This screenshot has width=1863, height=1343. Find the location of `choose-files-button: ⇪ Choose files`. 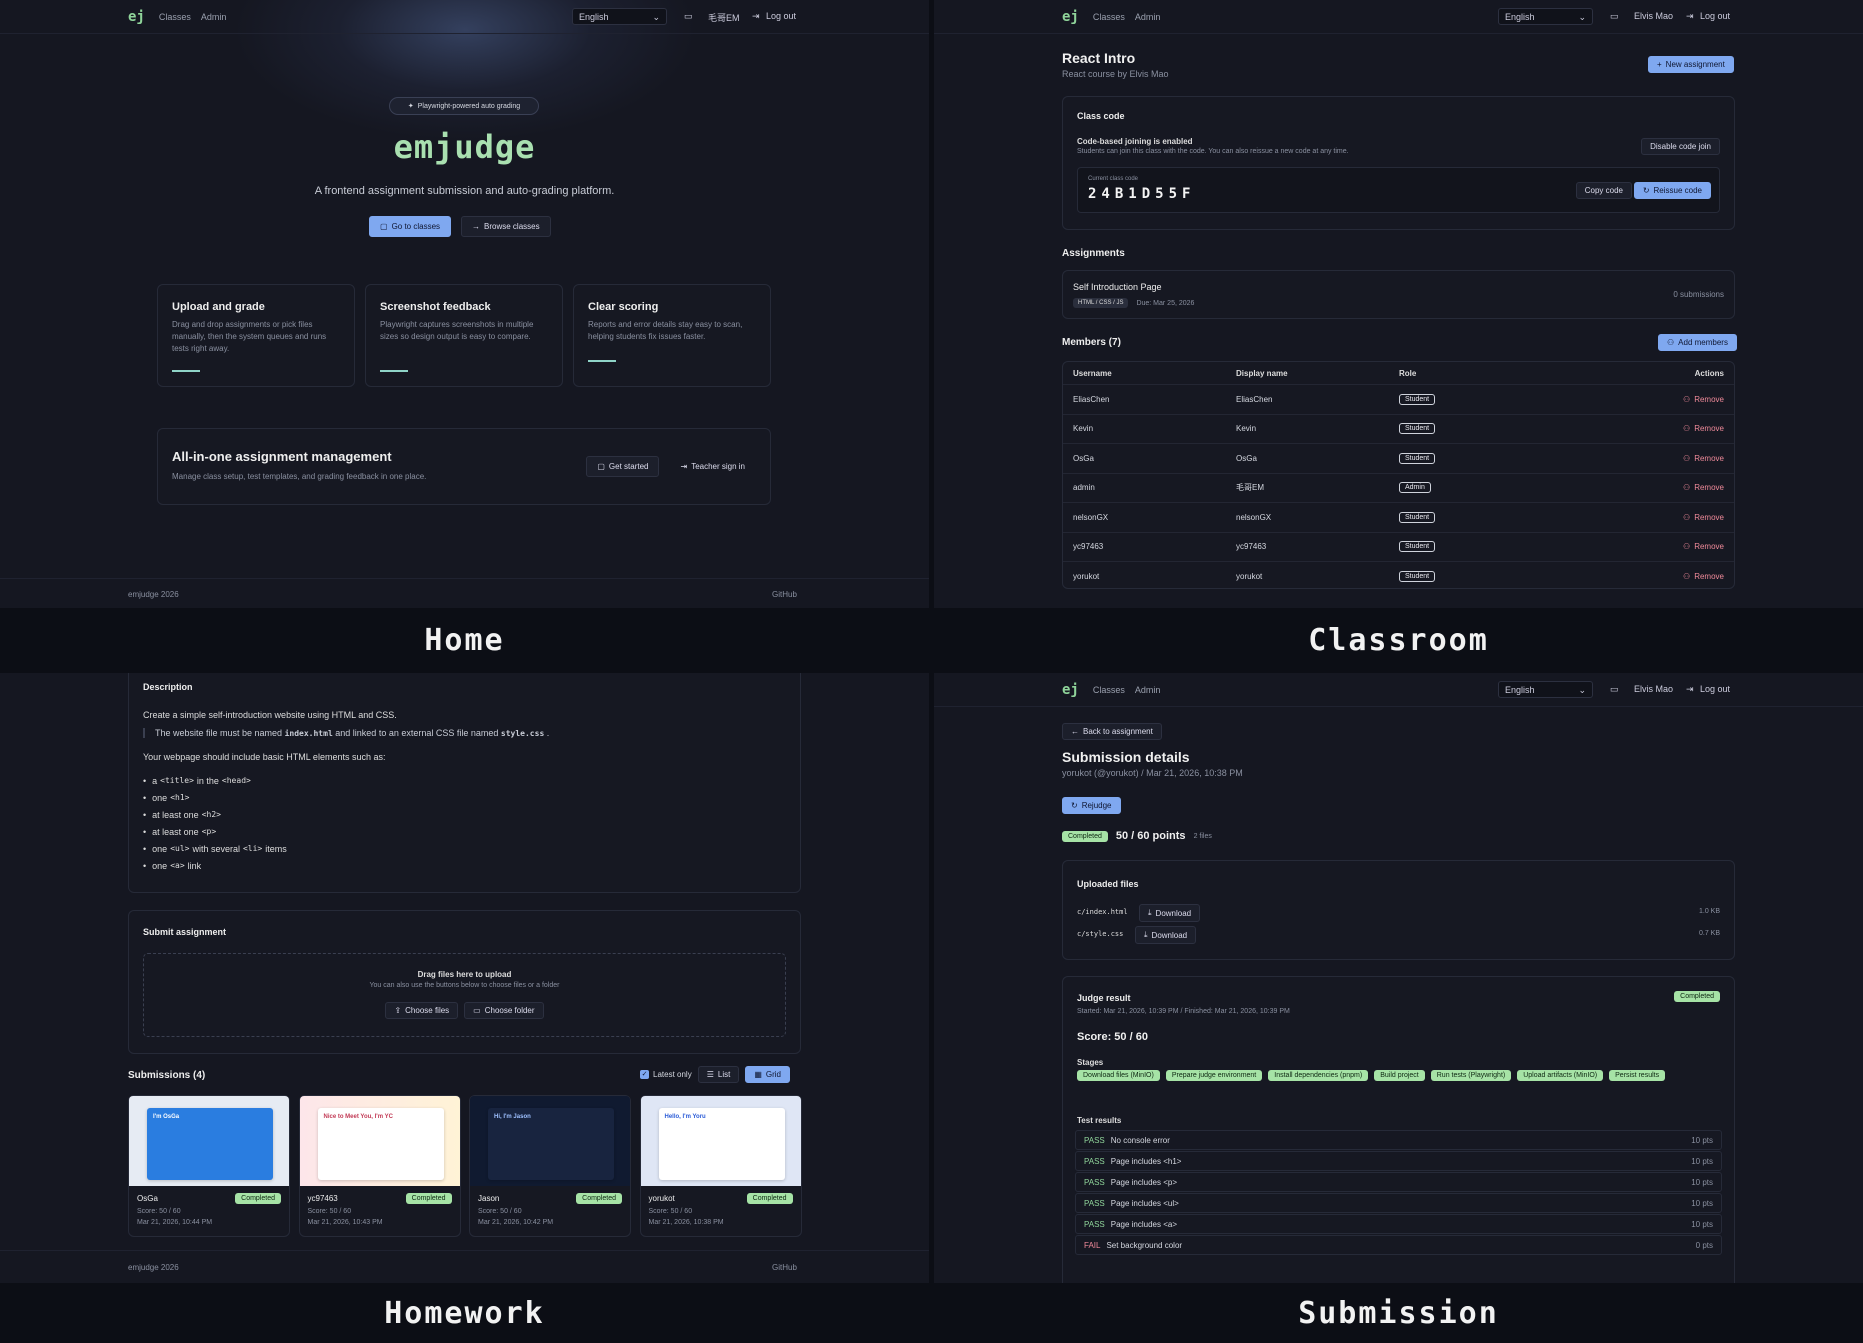

choose-files-button: ⇪ Choose files is located at coordinates (422, 1010).